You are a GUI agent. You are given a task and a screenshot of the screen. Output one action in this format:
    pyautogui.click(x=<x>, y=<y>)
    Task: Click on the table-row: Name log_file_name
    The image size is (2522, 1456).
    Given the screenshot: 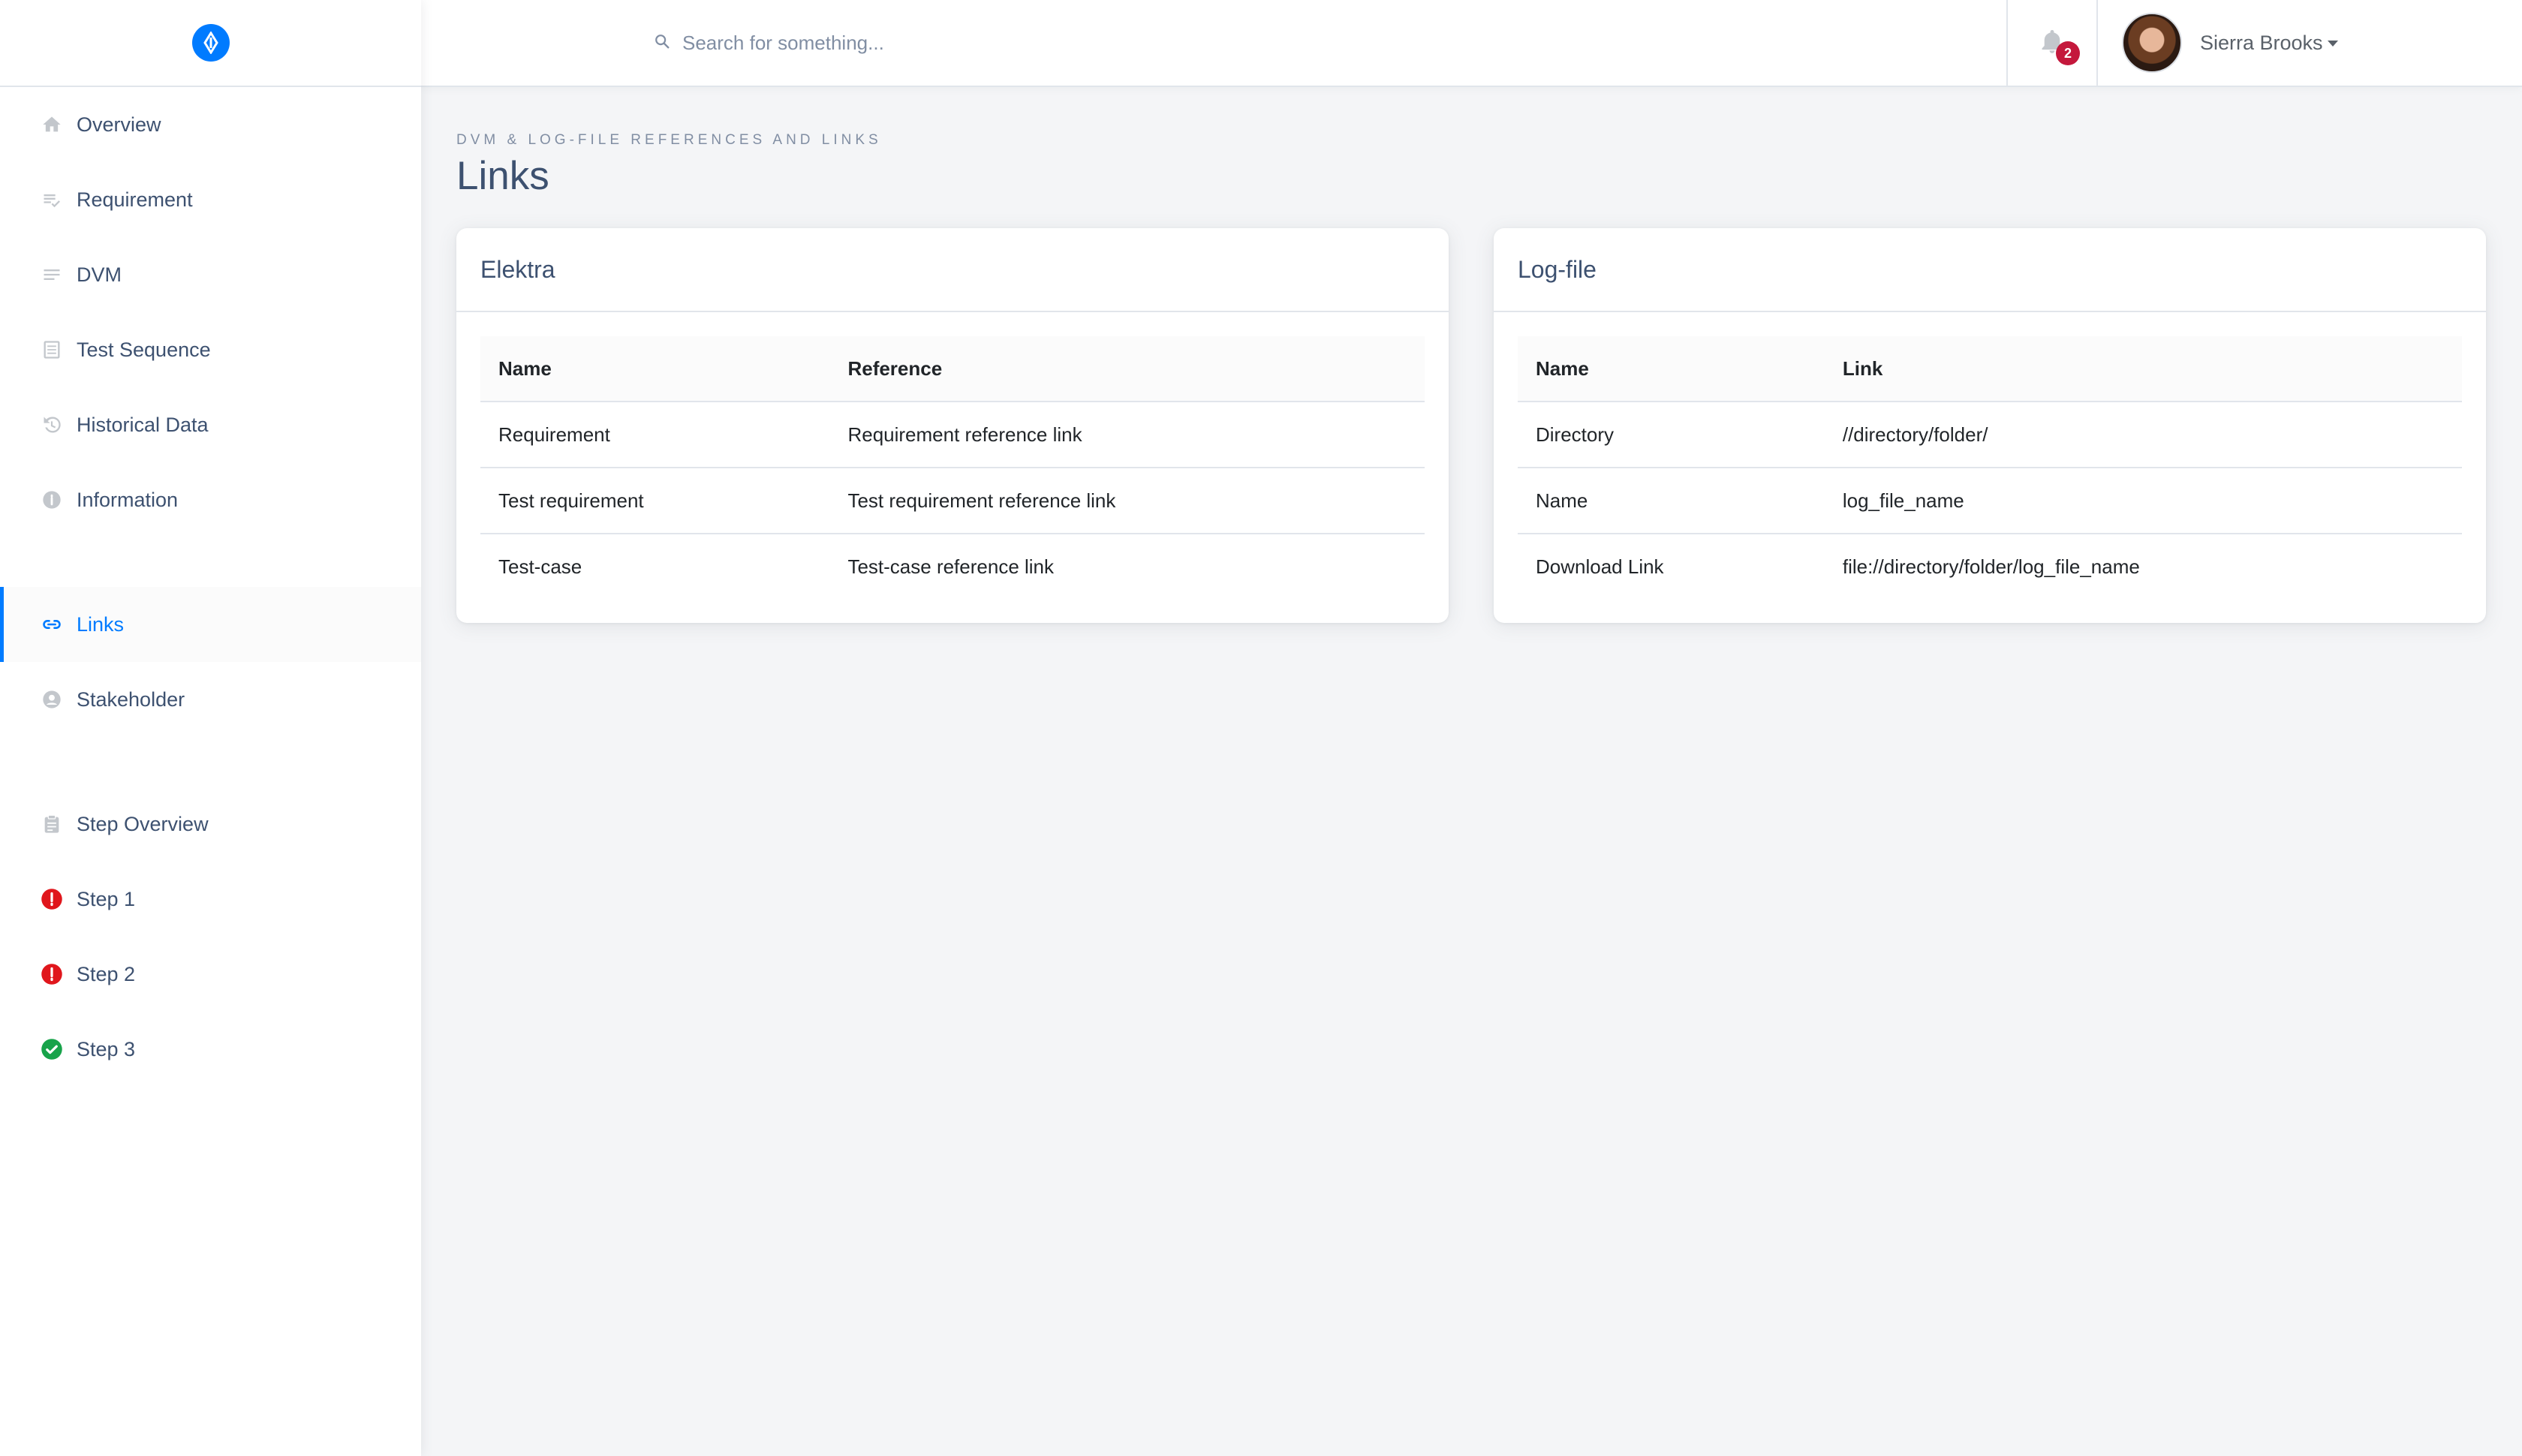 What is the action you would take?
    pyautogui.click(x=1990, y=501)
    